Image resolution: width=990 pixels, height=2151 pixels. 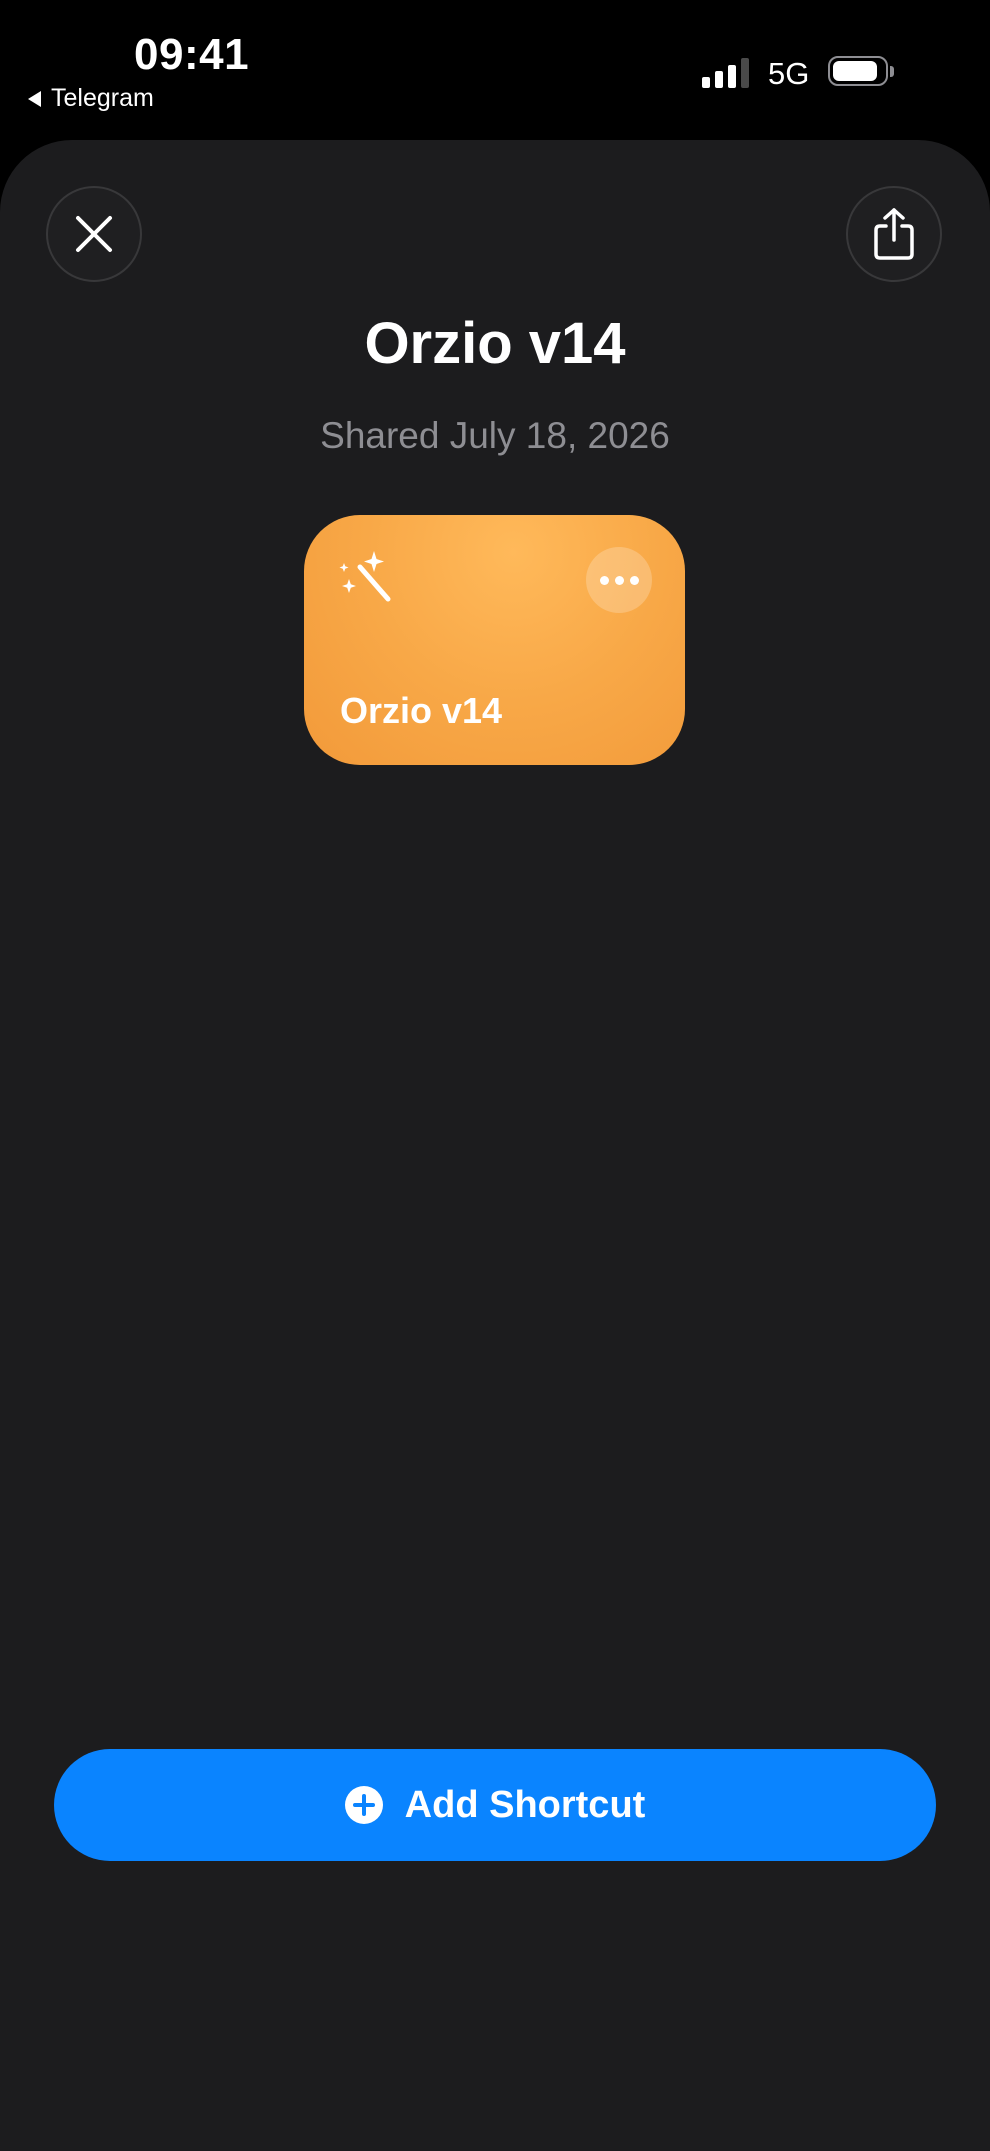 I want to click on page-title: Orzio v14, so click(x=495, y=343).